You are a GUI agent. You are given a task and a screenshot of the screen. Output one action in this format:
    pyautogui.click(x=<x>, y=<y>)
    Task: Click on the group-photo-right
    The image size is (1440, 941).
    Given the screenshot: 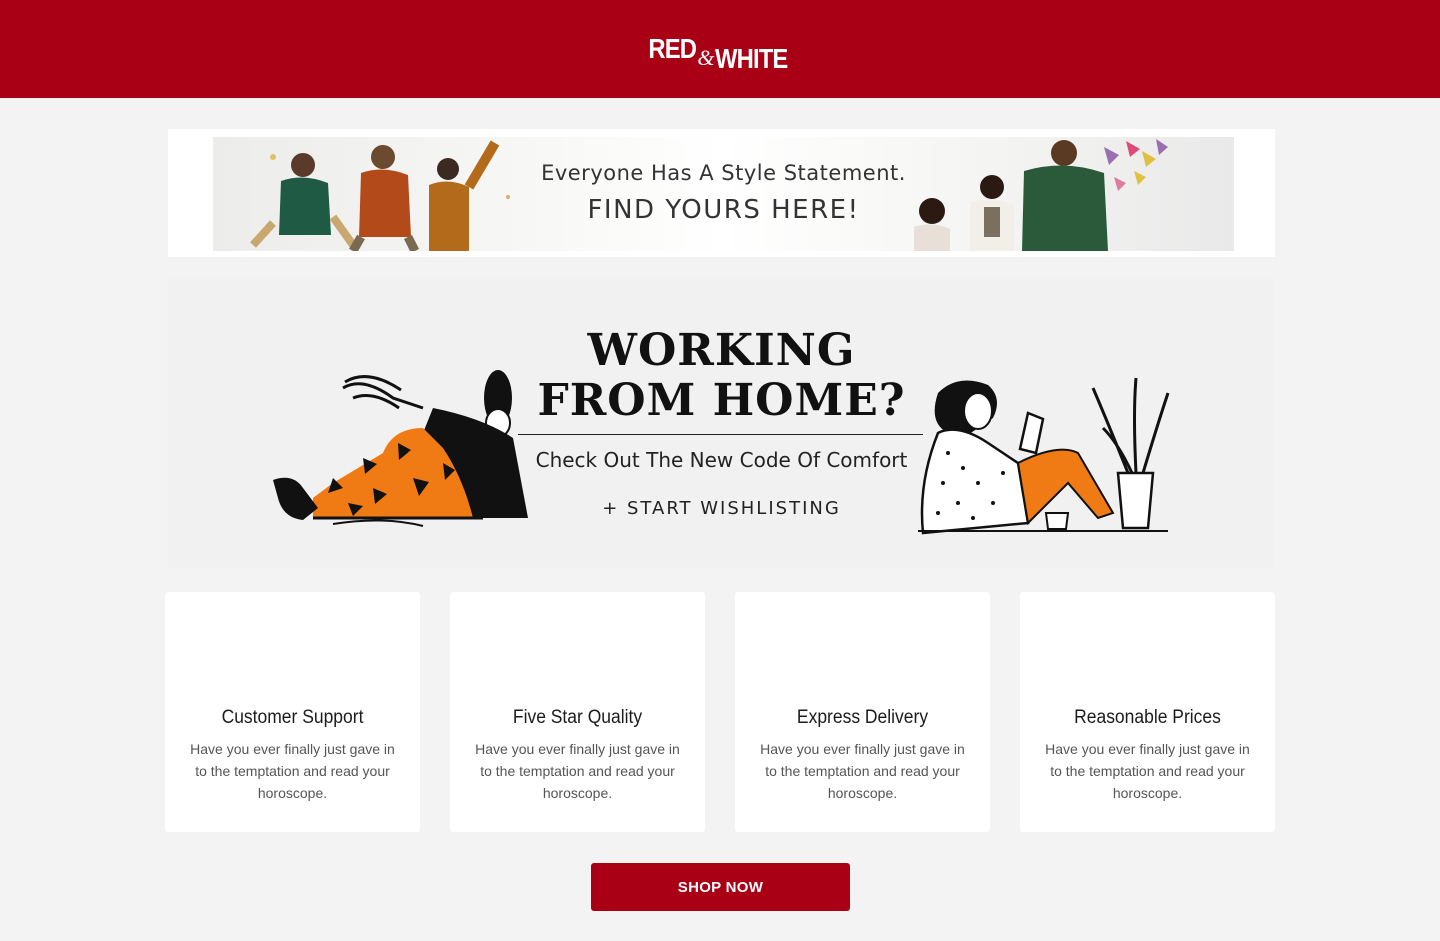 What is the action you would take?
    pyautogui.click(x=1041, y=195)
    